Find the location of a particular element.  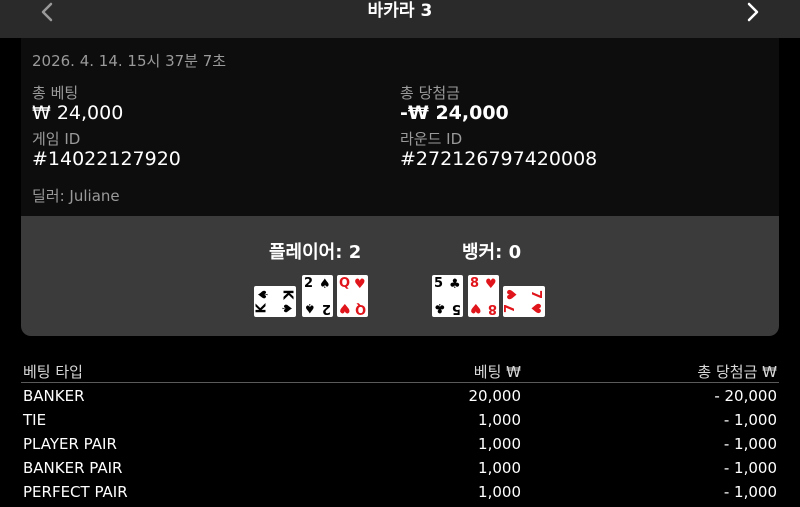

round-id-value: #272126797420008 is located at coordinates (499, 159).